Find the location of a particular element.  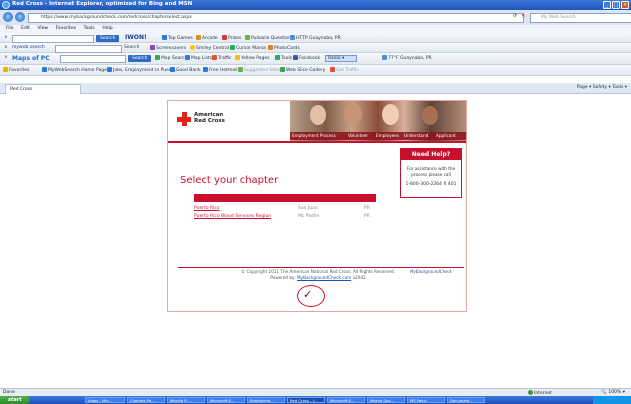

toolbar3-close-icon: × is located at coordinates (6, 57).